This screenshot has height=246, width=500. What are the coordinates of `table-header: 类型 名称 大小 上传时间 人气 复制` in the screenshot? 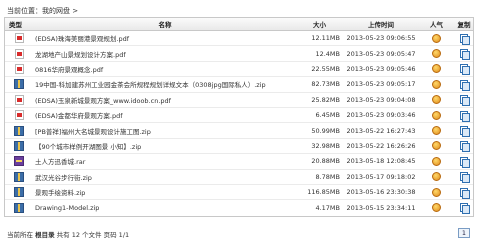 It's located at (239, 24).